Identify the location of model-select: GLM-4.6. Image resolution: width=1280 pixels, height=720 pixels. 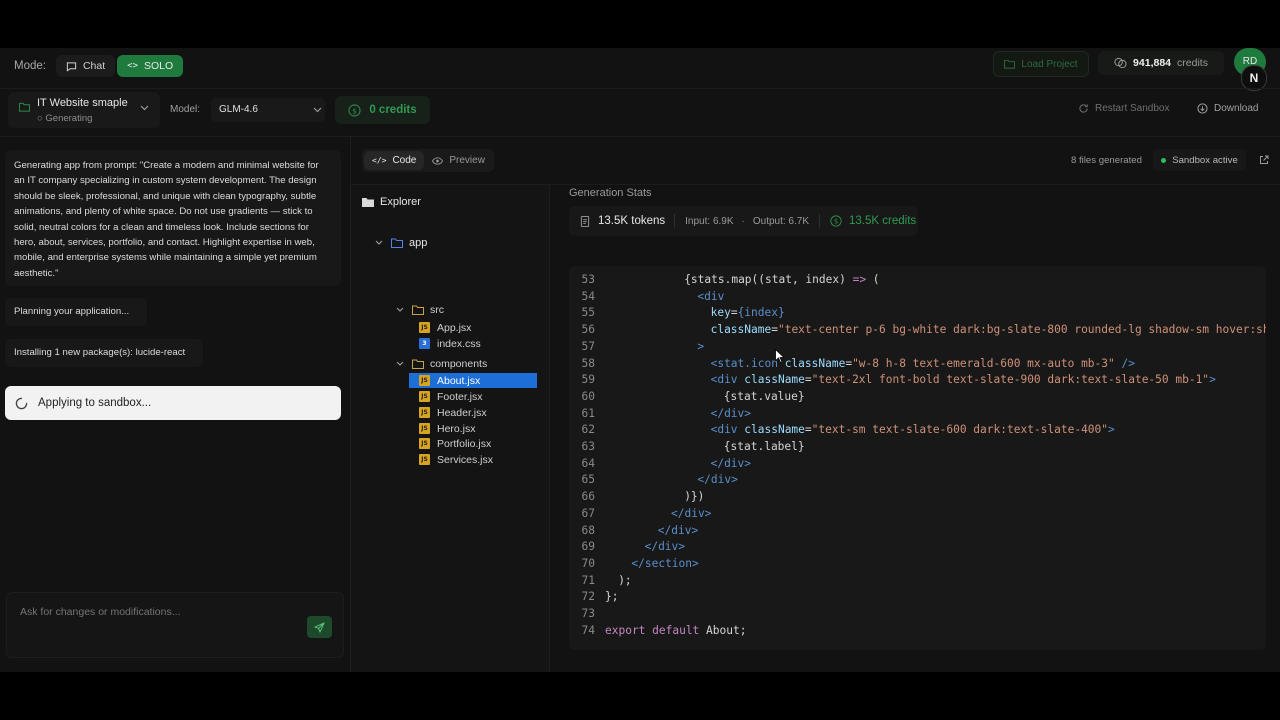
(268, 110).